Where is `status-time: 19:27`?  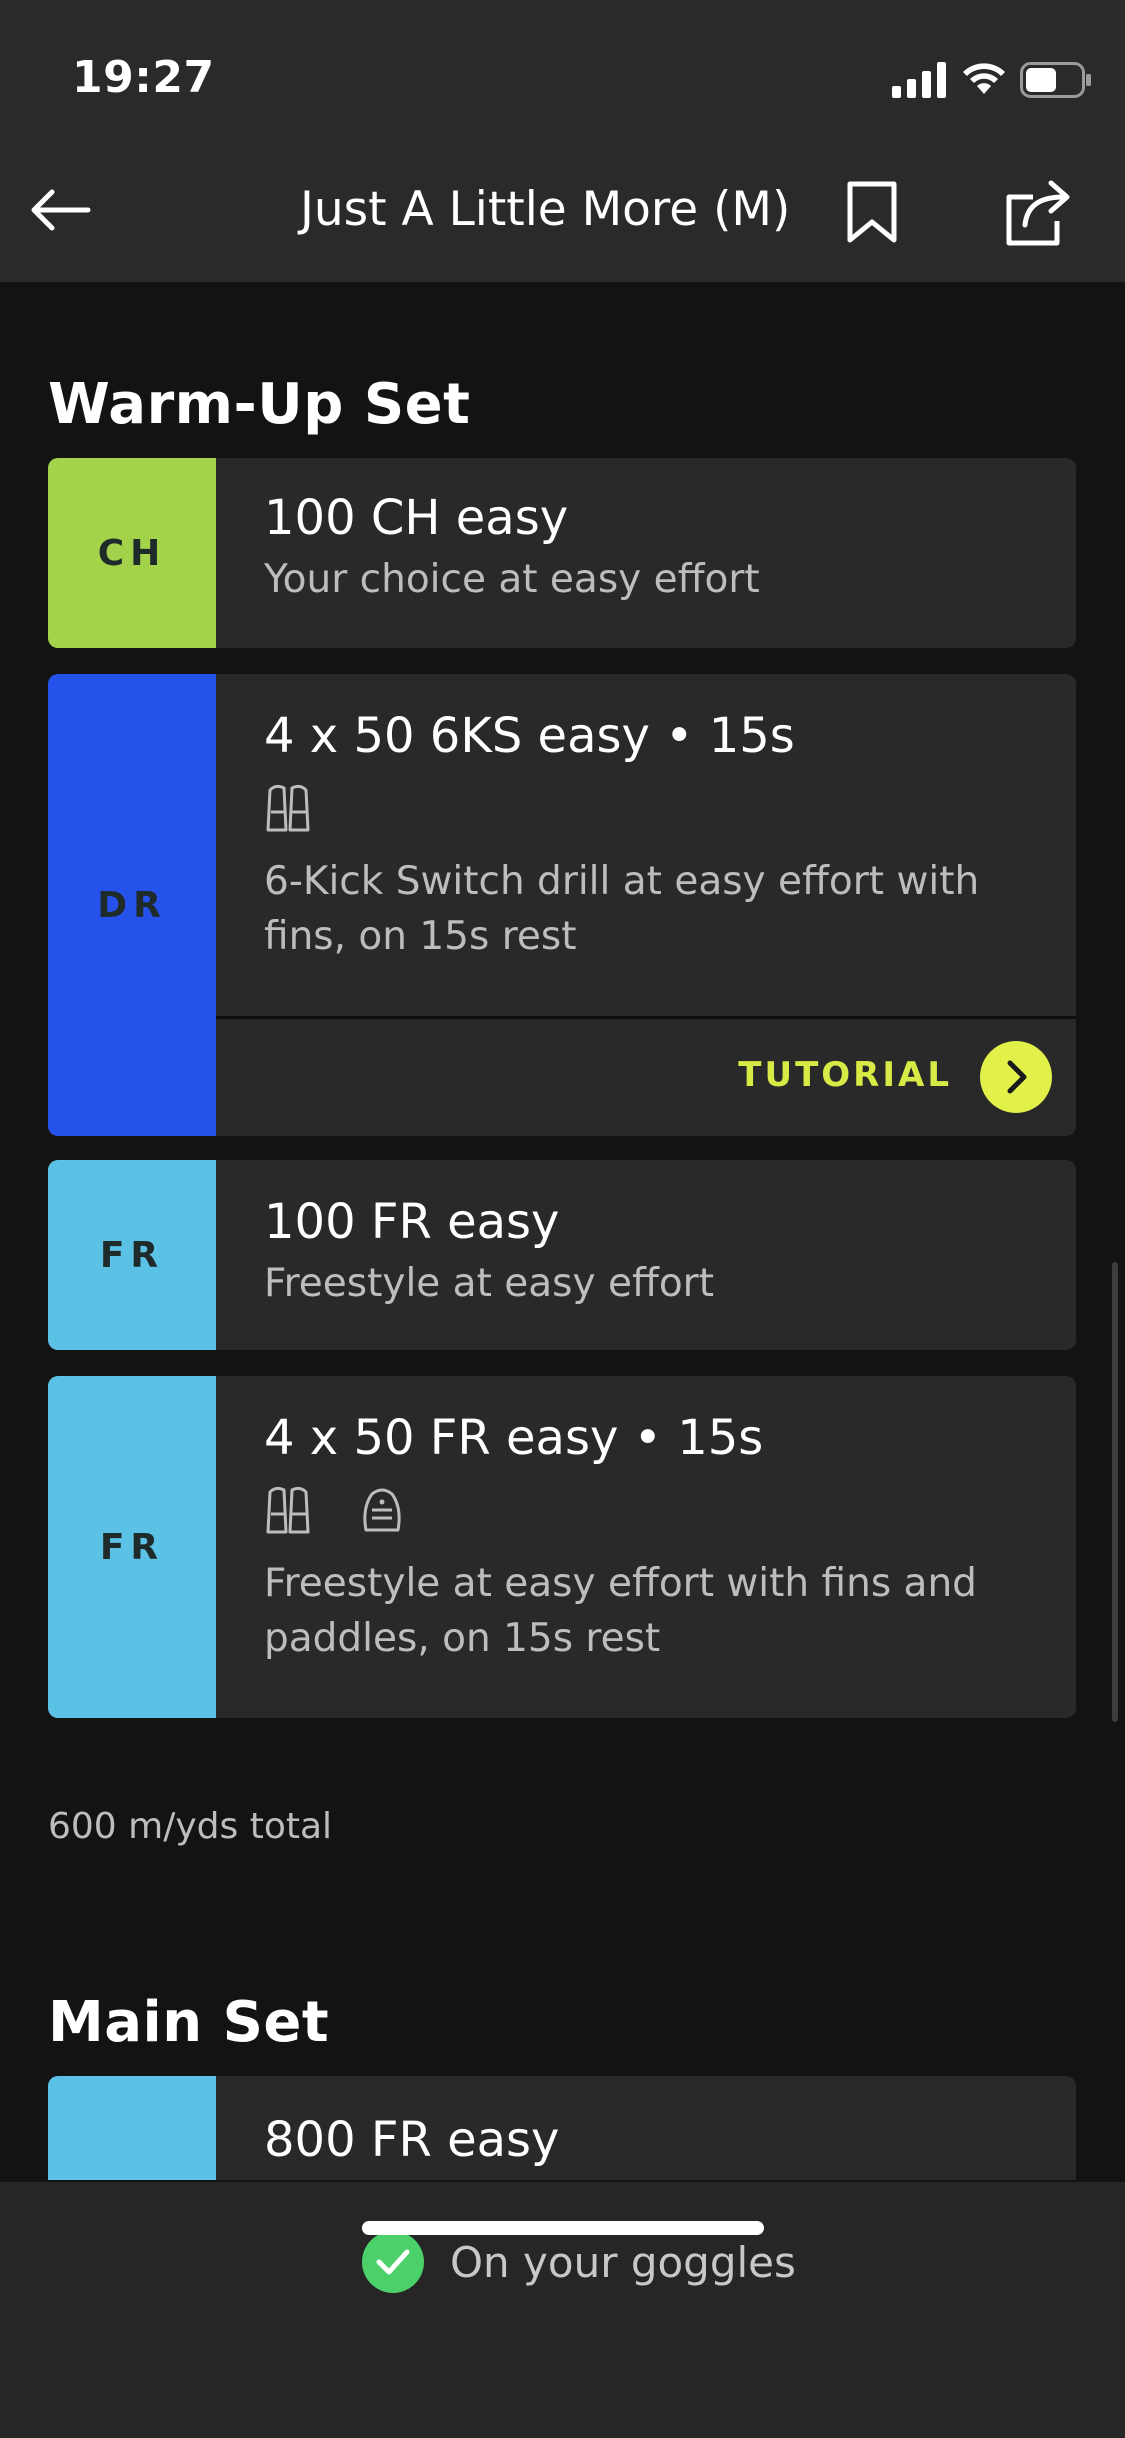
status-time: 19:27 is located at coordinates (143, 77).